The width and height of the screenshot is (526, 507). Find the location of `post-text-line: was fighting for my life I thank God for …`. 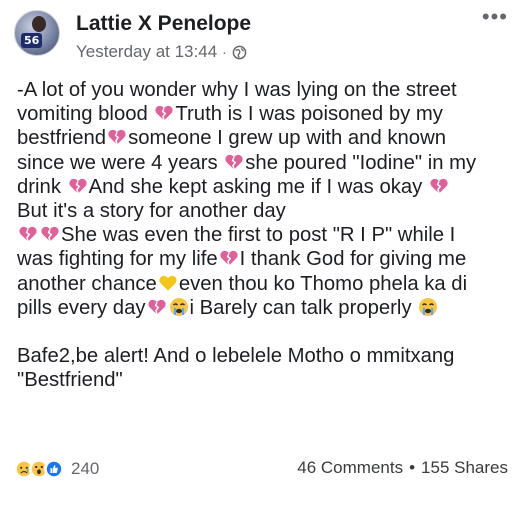

post-text-line: was fighting for my life I thank God for … is located at coordinates (267, 259).